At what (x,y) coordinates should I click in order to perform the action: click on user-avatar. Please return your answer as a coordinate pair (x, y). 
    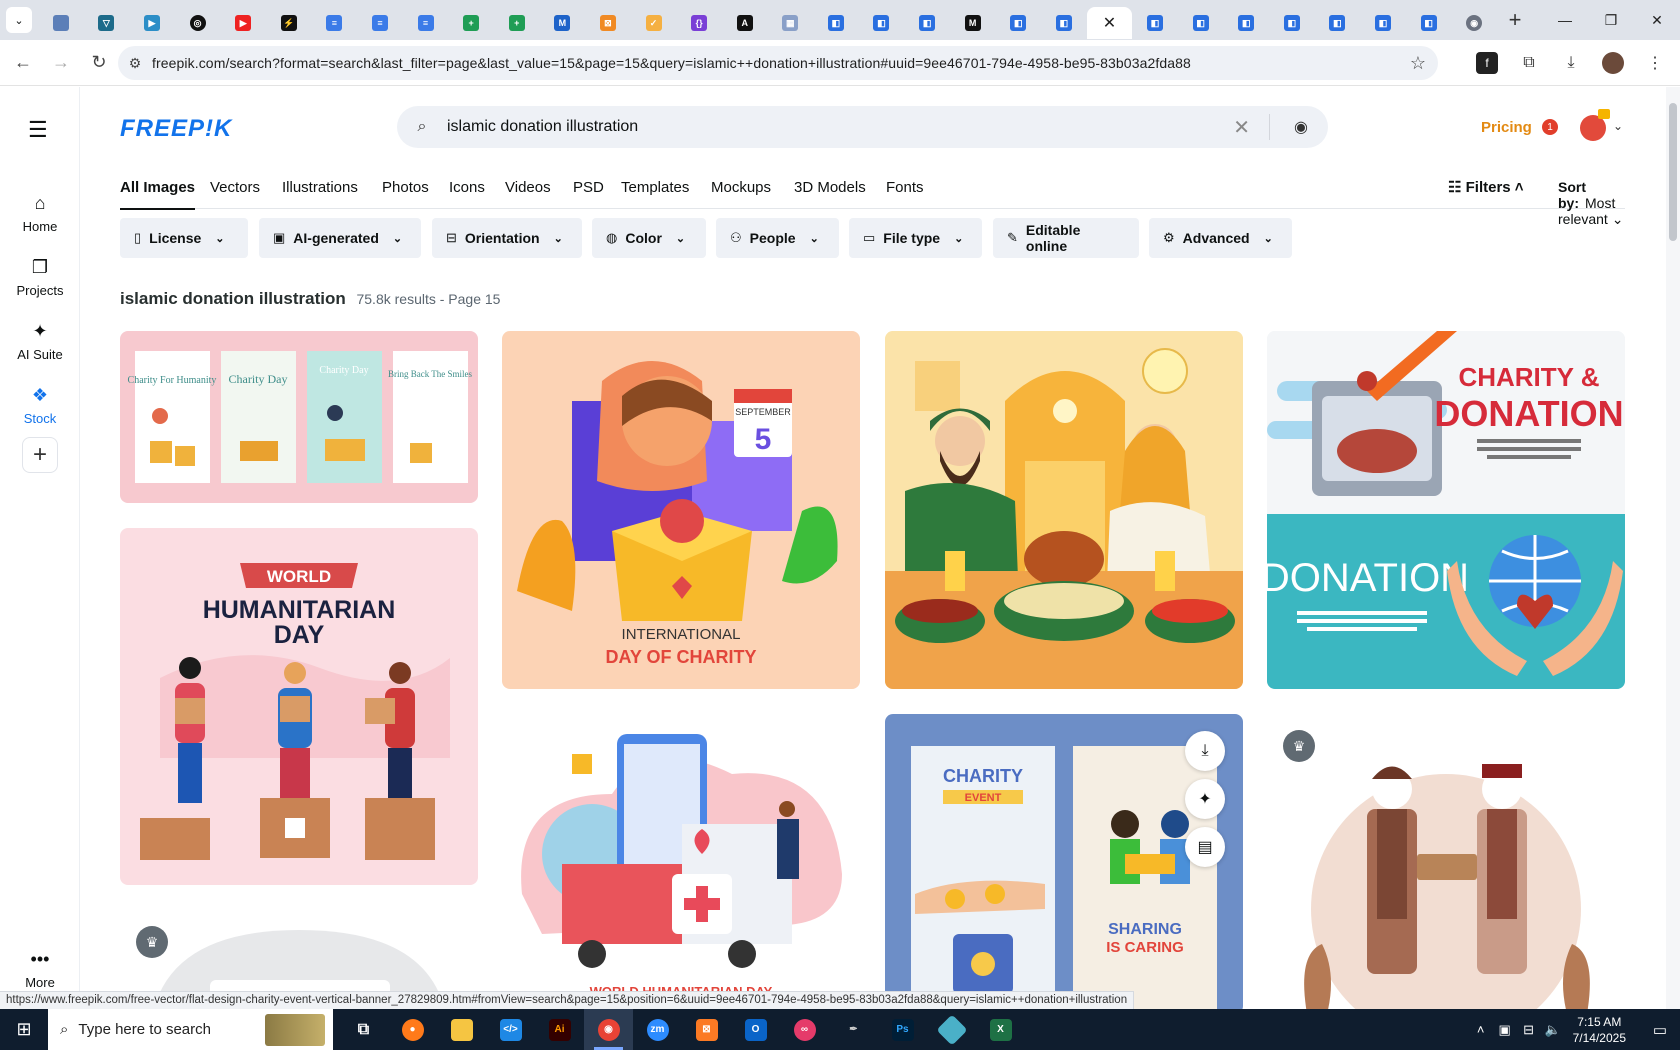
    Looking at the image, I should click on (1595, 125).